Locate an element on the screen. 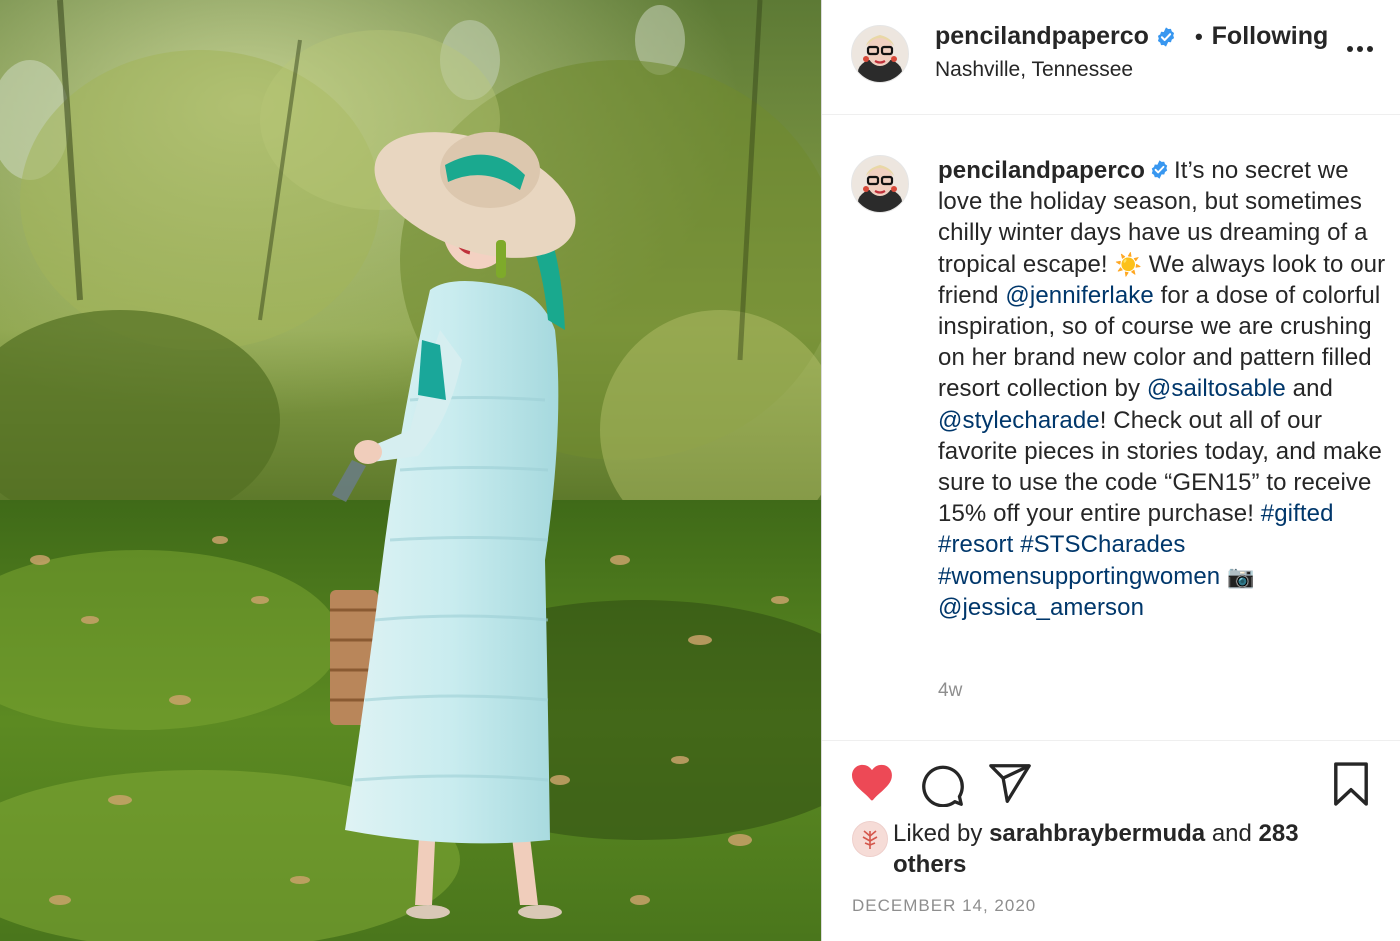  mention-jessica-amerson: @jessica_amerson is located at coordinates (1041, 607).